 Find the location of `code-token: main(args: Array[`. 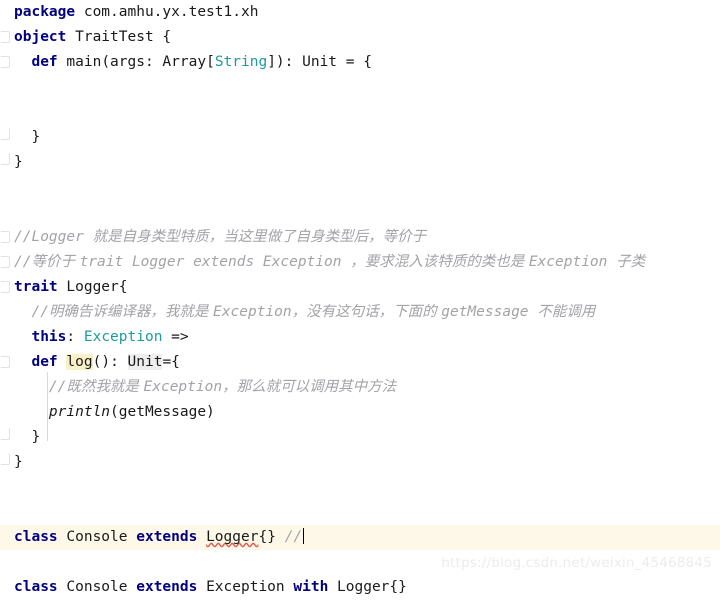

code-token: main(args: Array[ is located at coordinates (136, 62).